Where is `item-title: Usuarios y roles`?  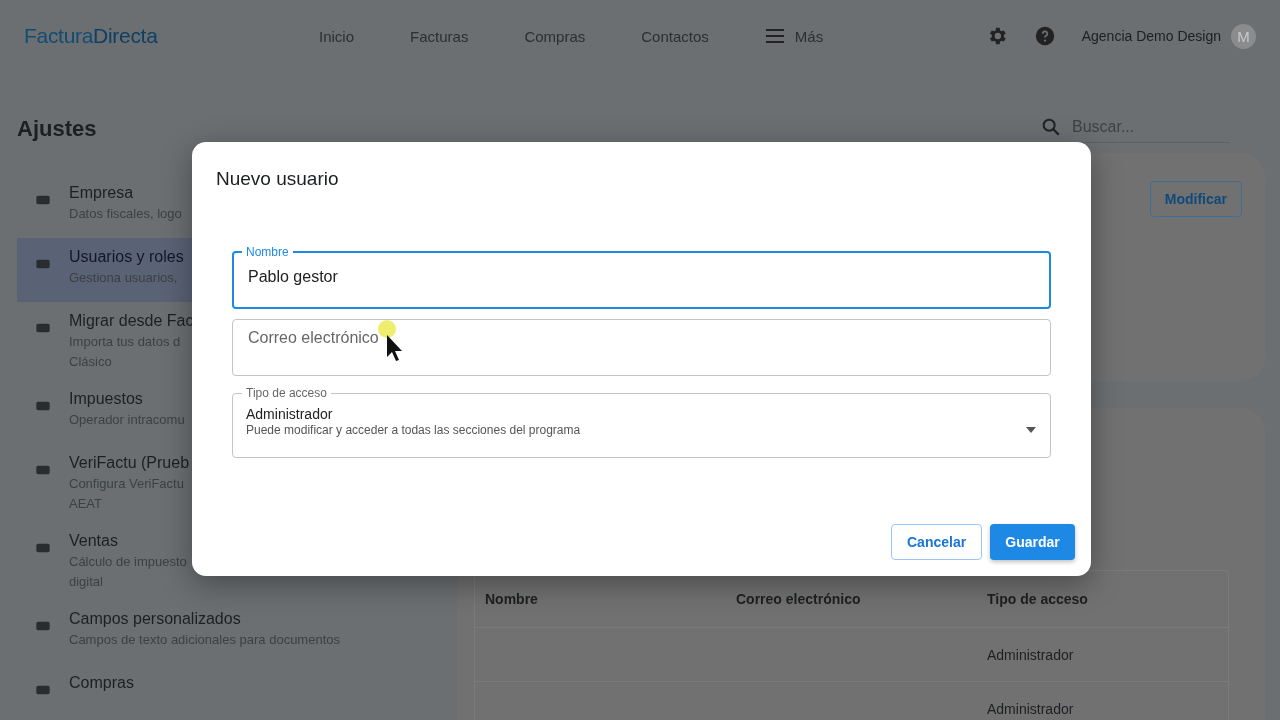
item-title: Usuarios y roles is located at coordinates (126, 257).